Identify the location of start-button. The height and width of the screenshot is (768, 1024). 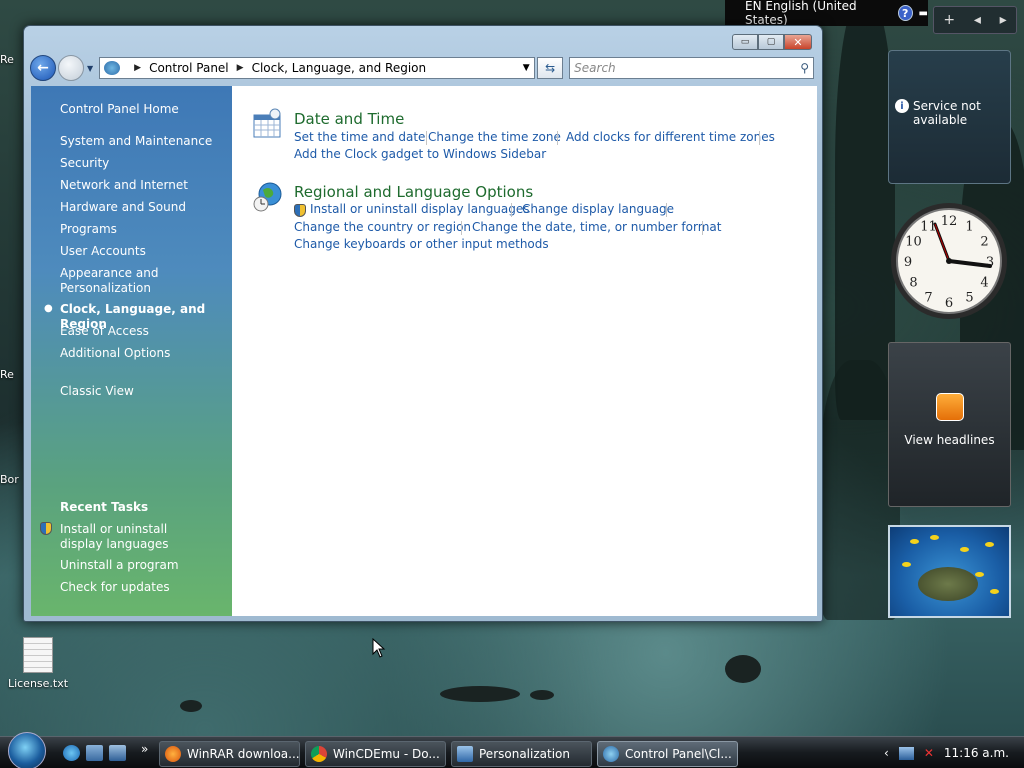
(27, 750).